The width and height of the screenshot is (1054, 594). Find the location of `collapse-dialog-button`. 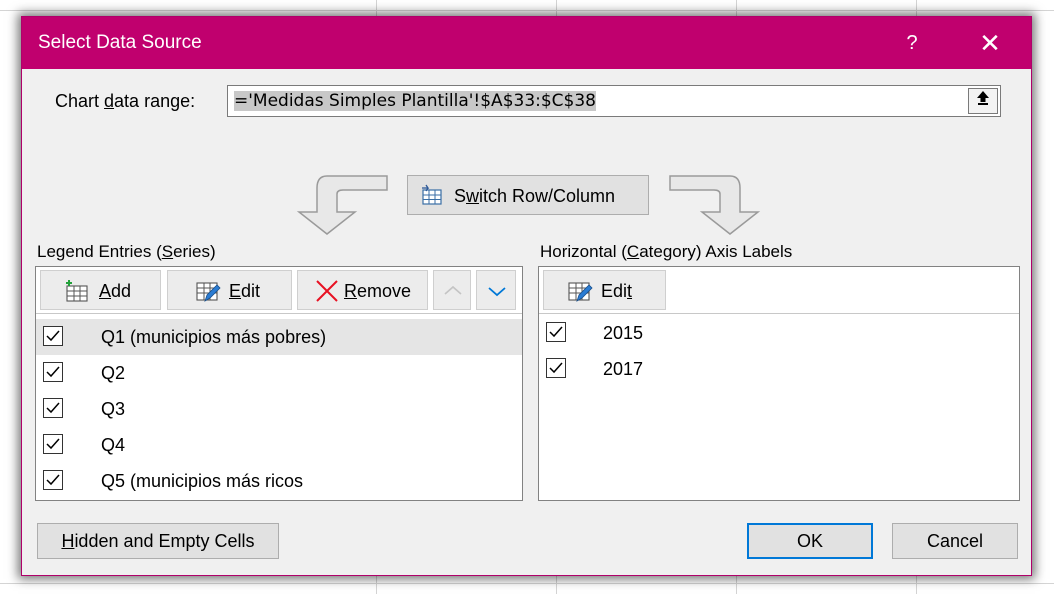

collapse-dialog-button is located at coordinates (983, 101).